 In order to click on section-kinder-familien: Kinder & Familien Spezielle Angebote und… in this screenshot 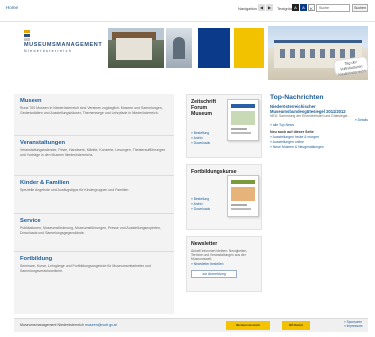, I will do `click(94, 195)`.